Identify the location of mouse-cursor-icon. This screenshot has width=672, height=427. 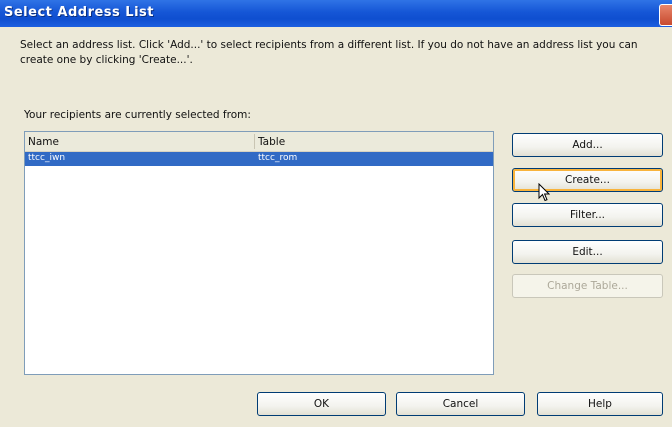
(544, 192).